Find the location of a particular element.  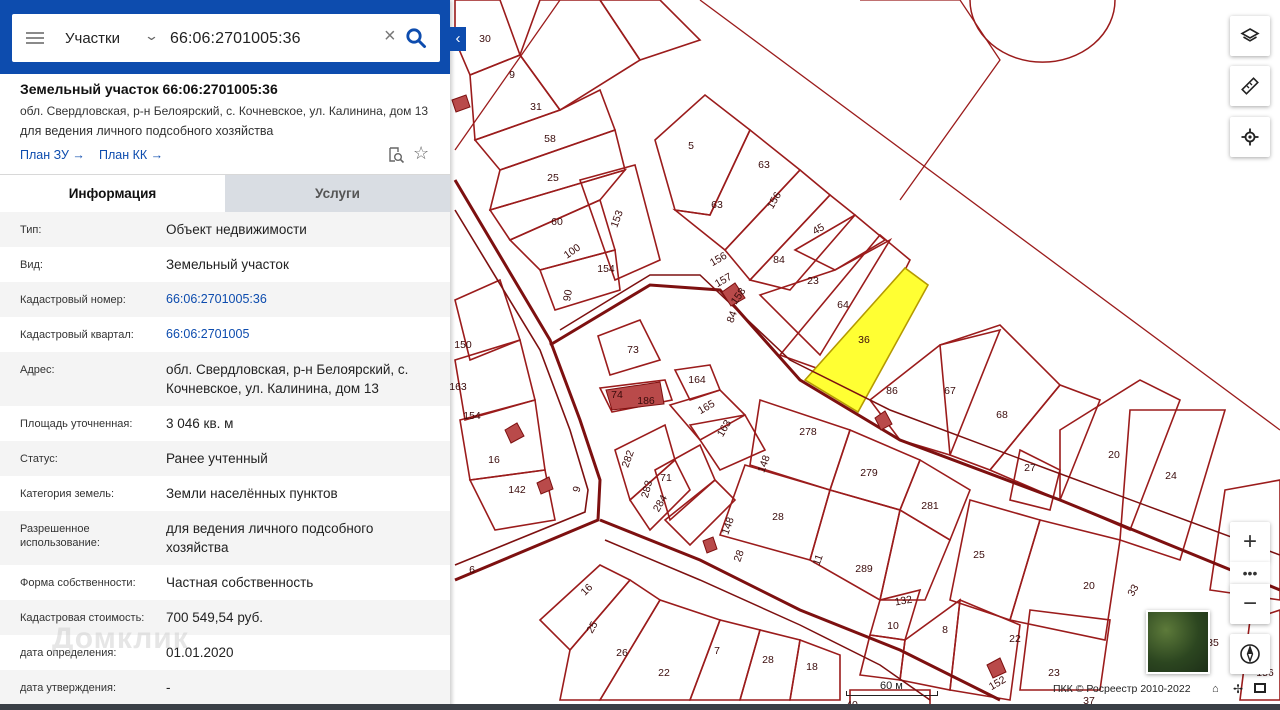

parcel-label: 7 is located at coordinates (717, 651).